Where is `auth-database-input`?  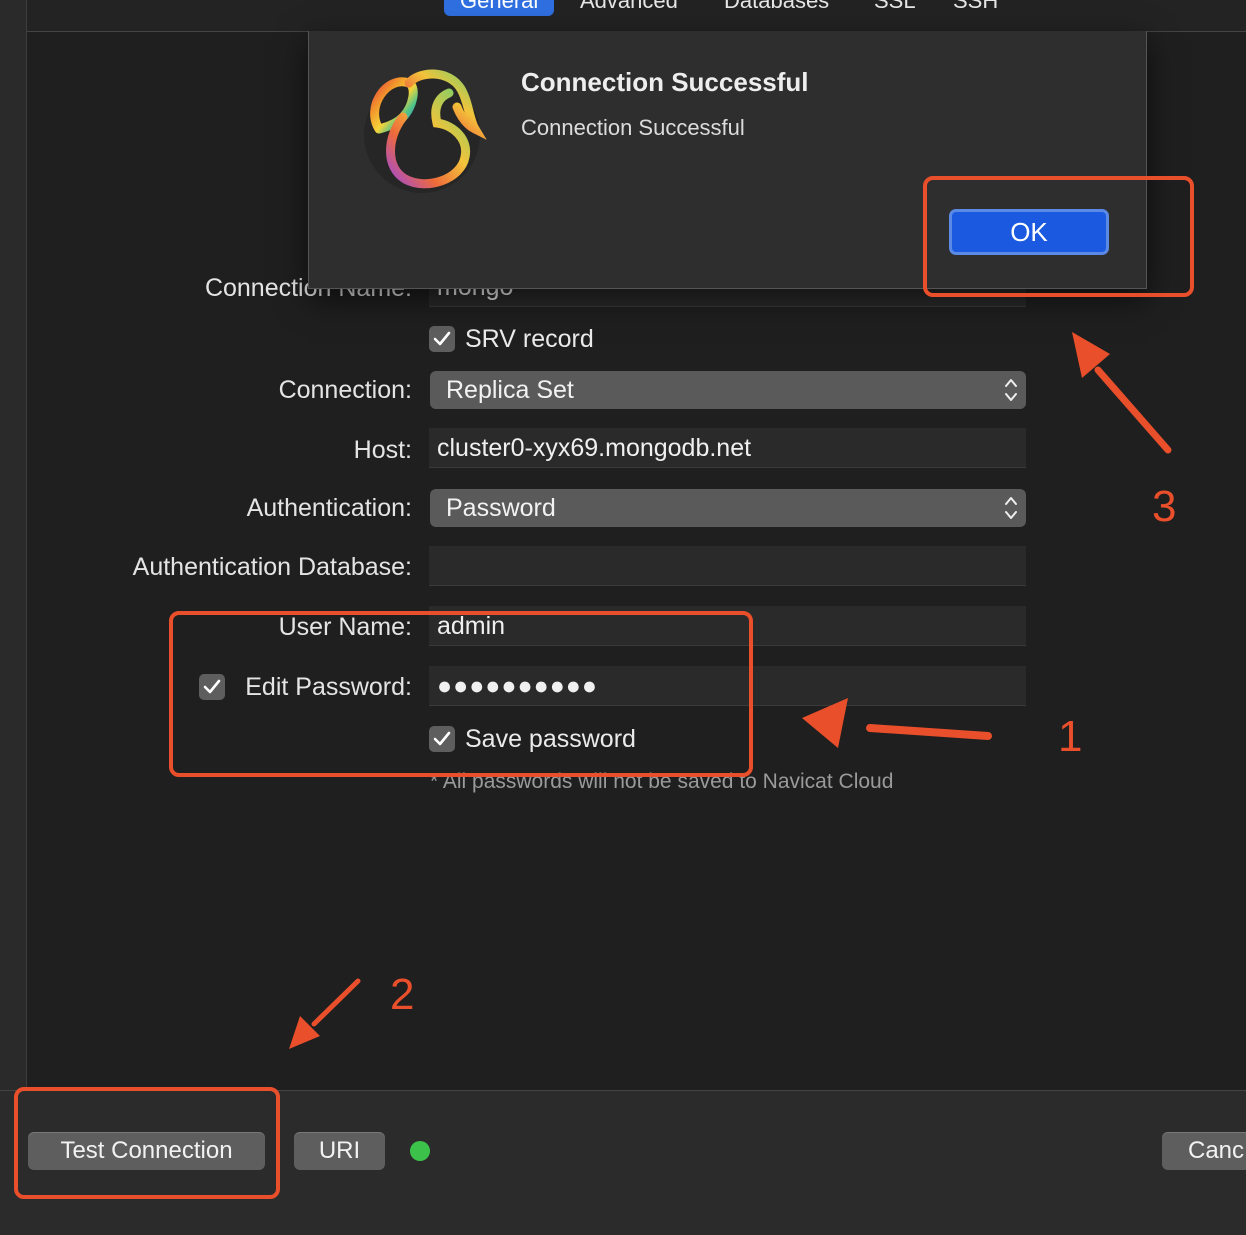
auth-database-input is located at coordinates (727, 566).